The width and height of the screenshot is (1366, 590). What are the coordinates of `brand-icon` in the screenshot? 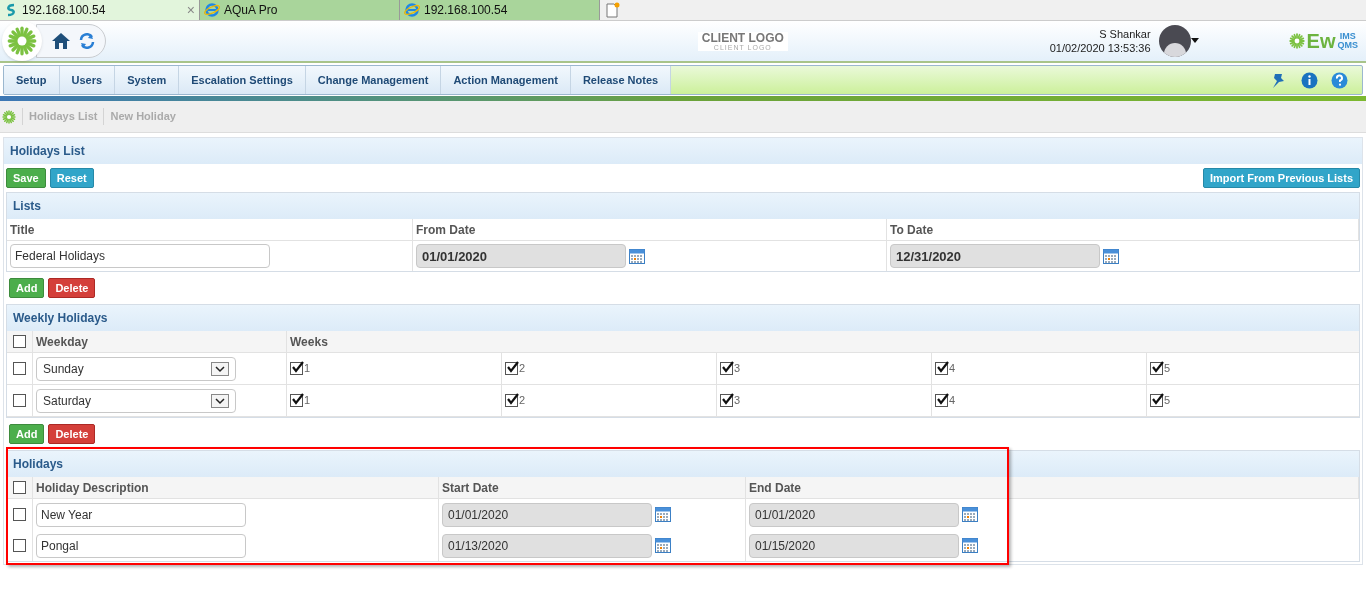 It's located at (1296, 41).